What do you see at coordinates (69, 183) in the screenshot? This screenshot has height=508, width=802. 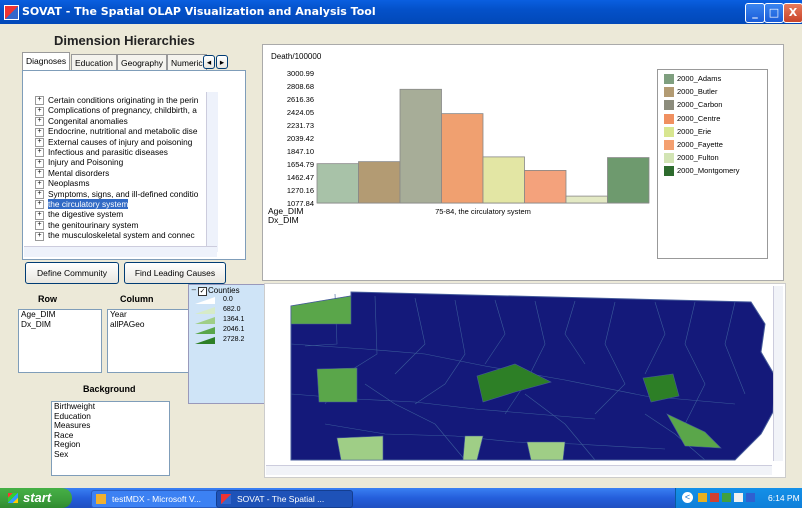 I see `tree-item-label: Neoplasms` at bounding box center [69, 183].